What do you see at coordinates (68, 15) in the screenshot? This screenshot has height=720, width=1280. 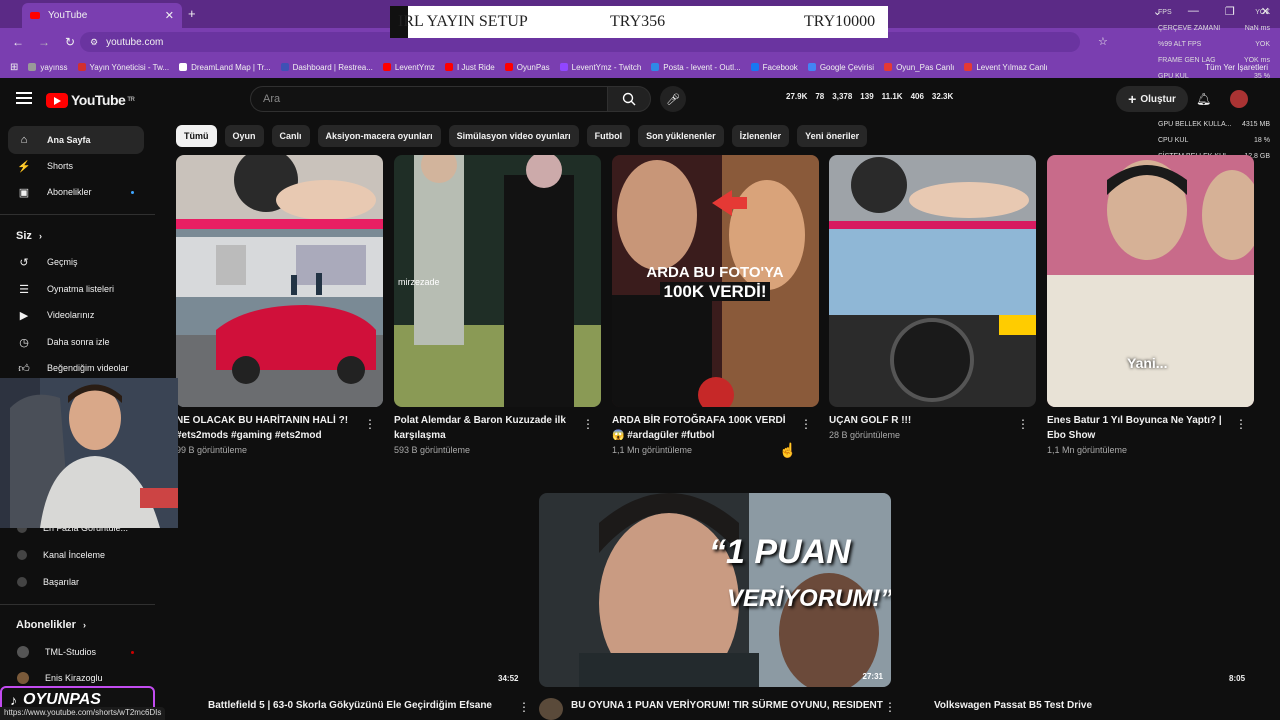 I see `tab-title: YouTube` at bounding box center [68, 15].